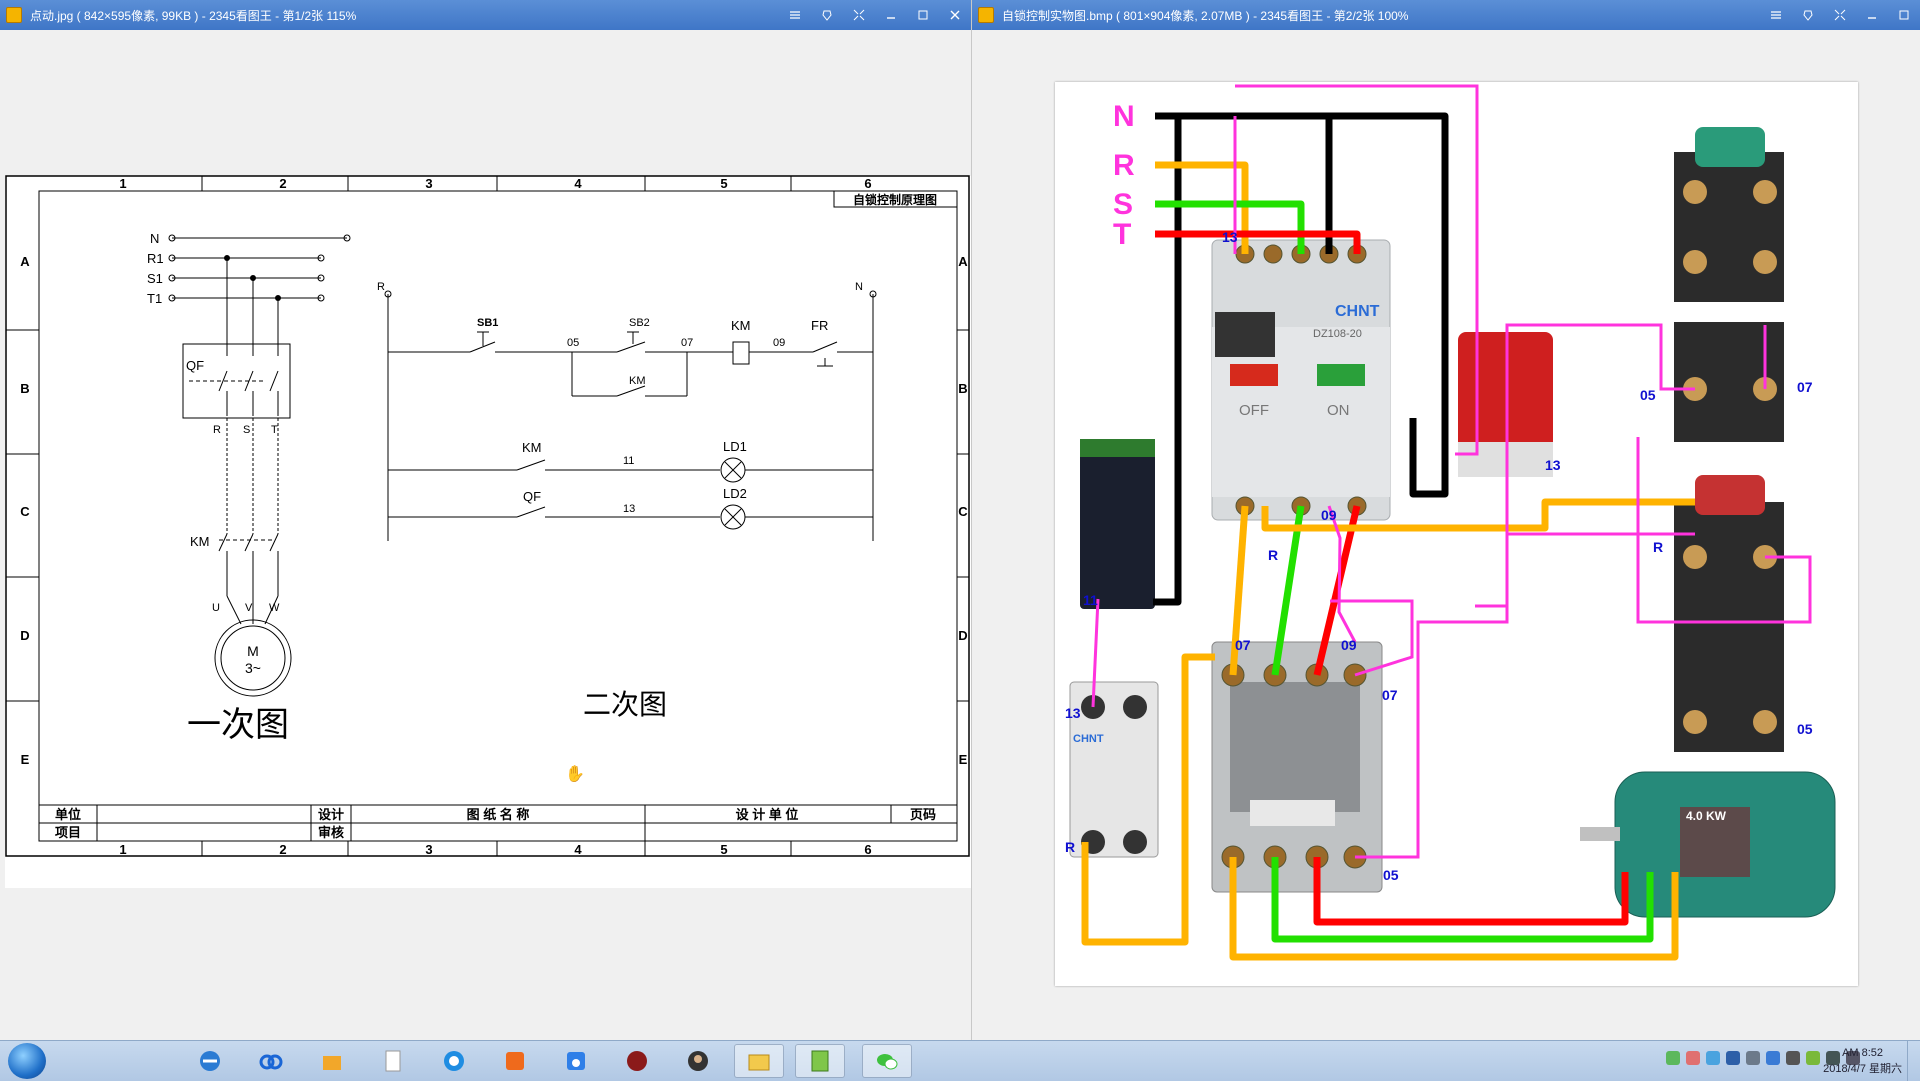 This screenshot has width=1920, height=1081. I want to click on label-km: KM, so click(200, 541).